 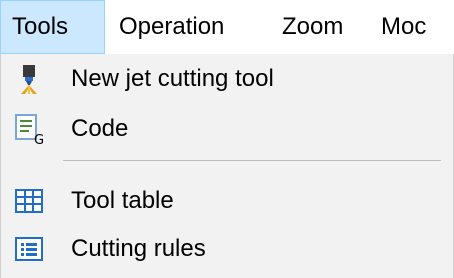 I want to click on menu-tools: Tools, so click(x=52, y=27).